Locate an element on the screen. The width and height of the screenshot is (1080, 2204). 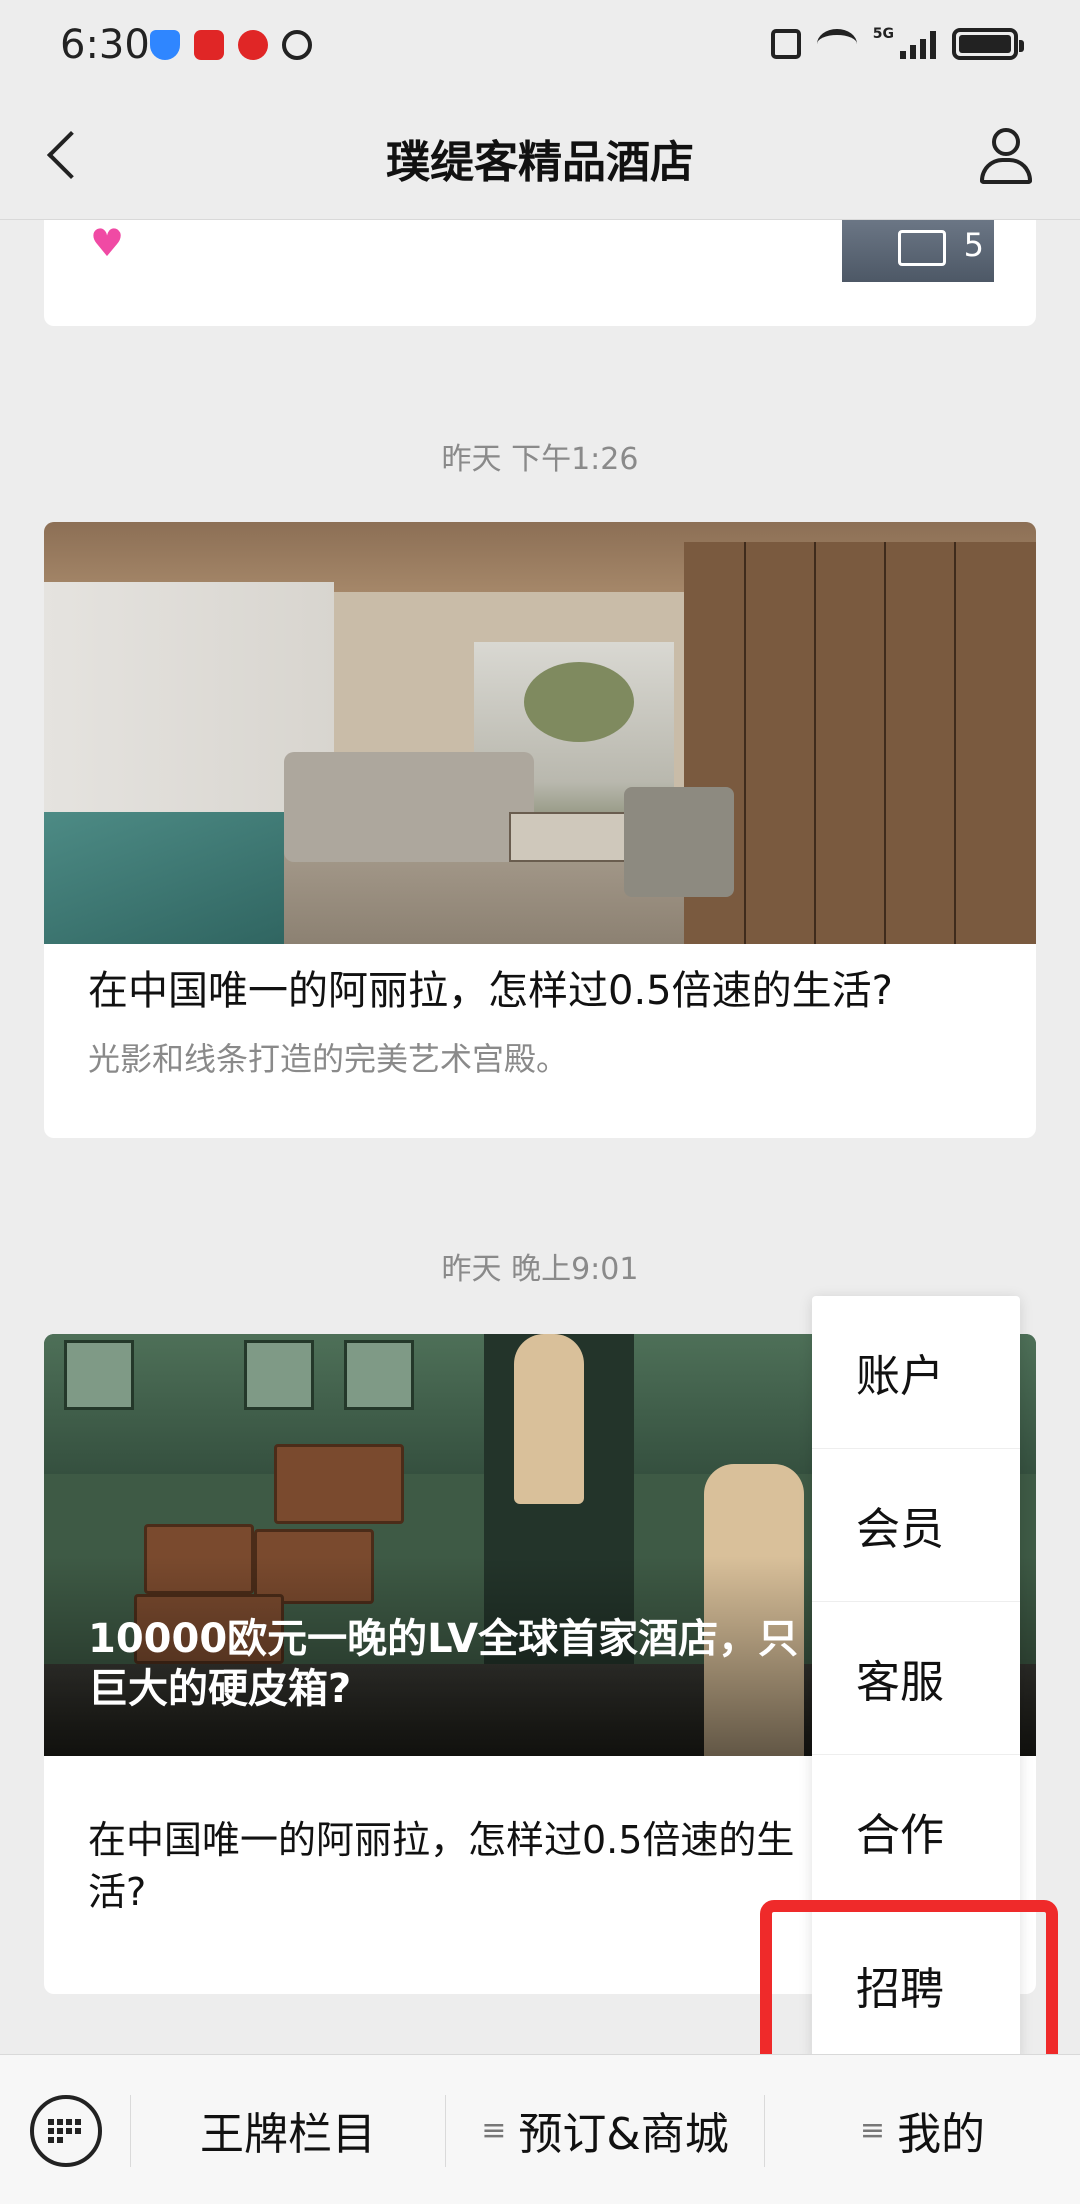
image-thumbnail: 5 is located at coordinates (918, 251).